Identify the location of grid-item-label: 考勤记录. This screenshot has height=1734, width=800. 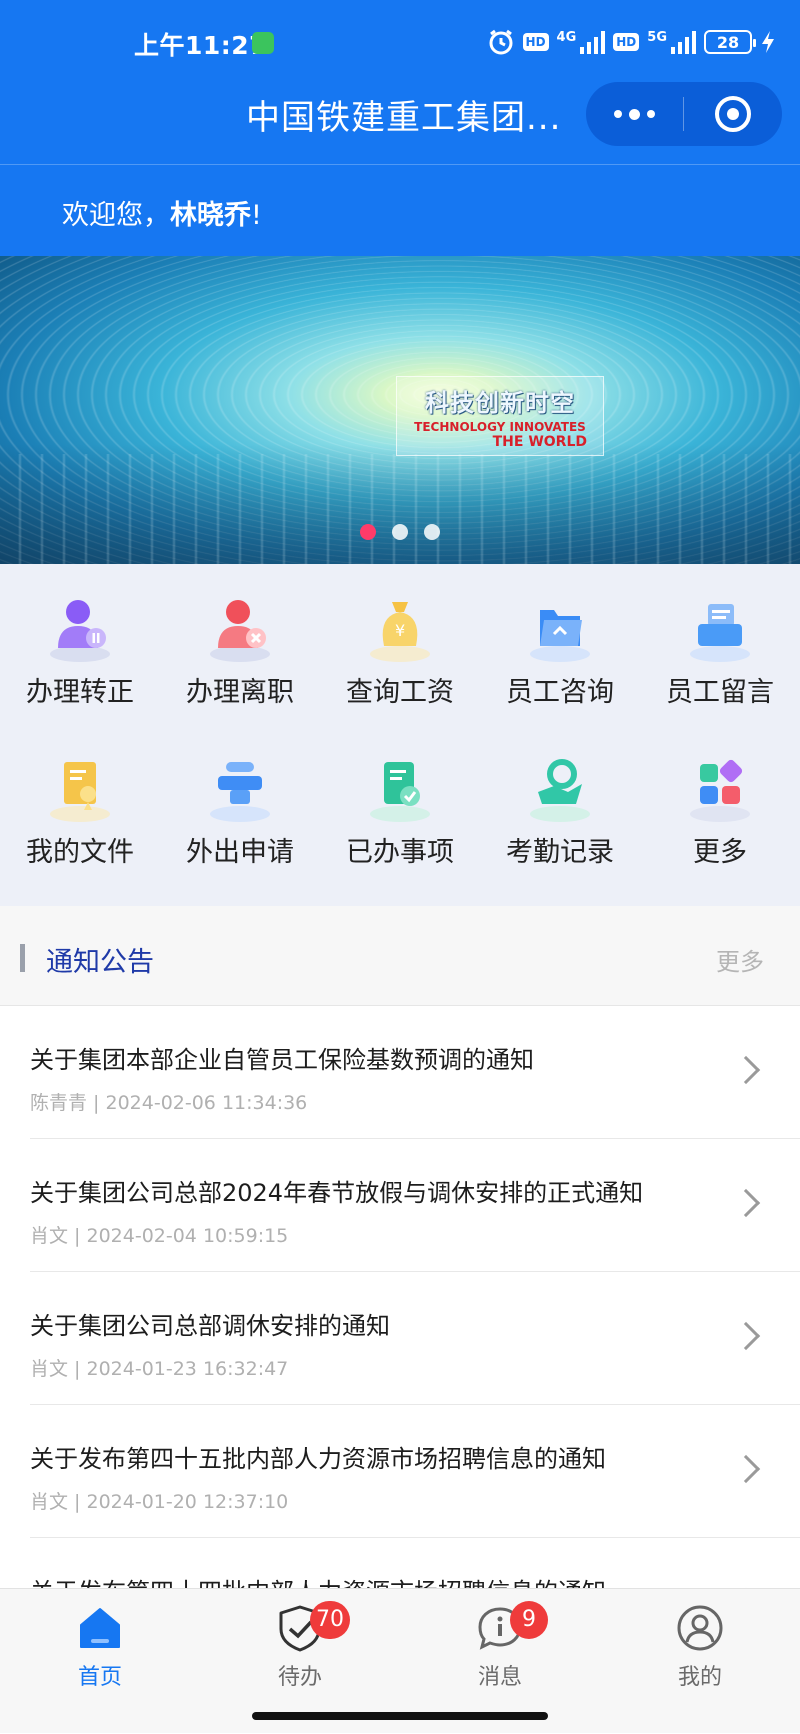
(560, 852).